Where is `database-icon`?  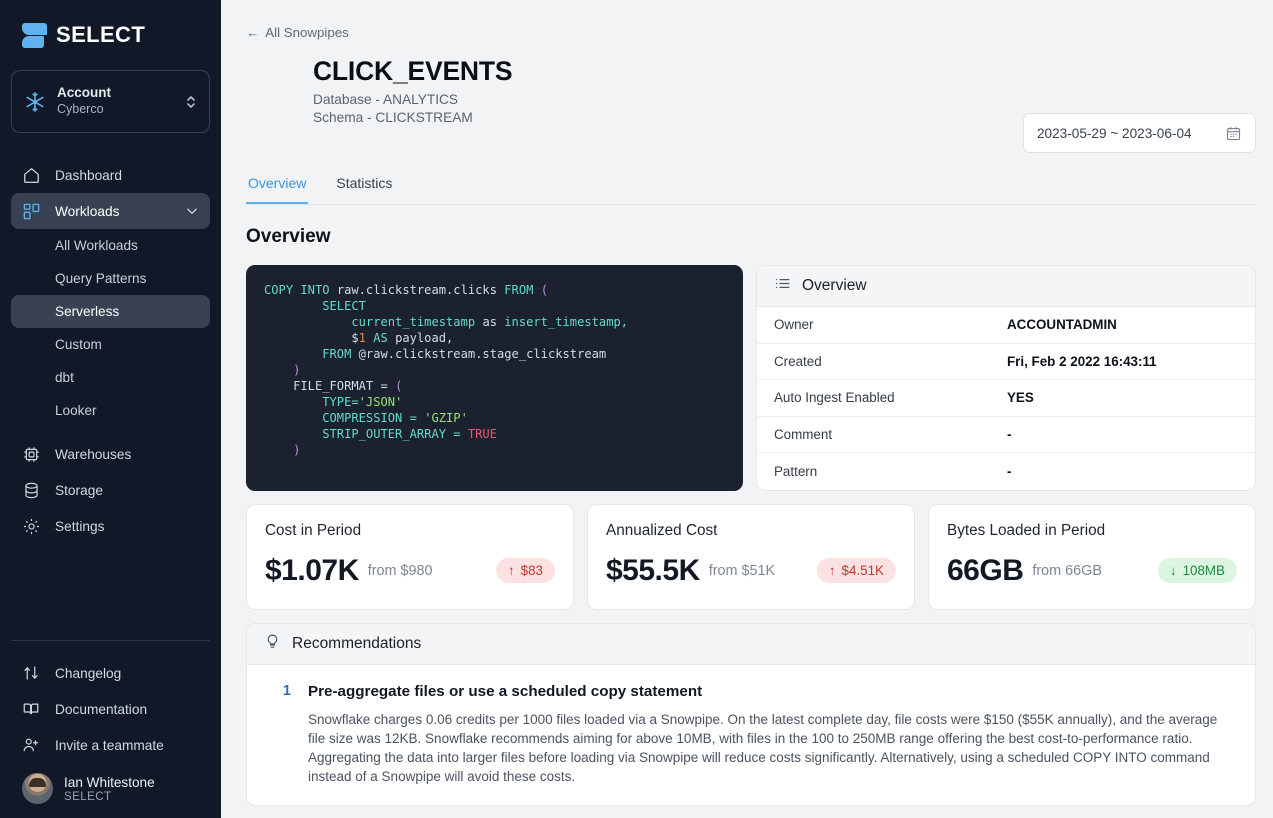 database-icon is located at coordinates (32, 490).